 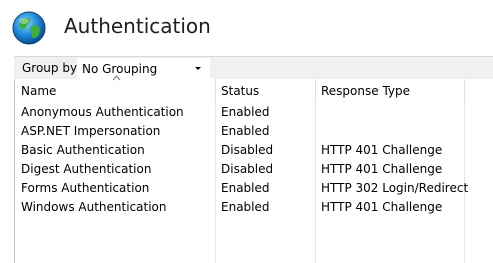 I want to click on feature-response-type: HTTP 302 Login/Redirect, so click(x=395, y=188).